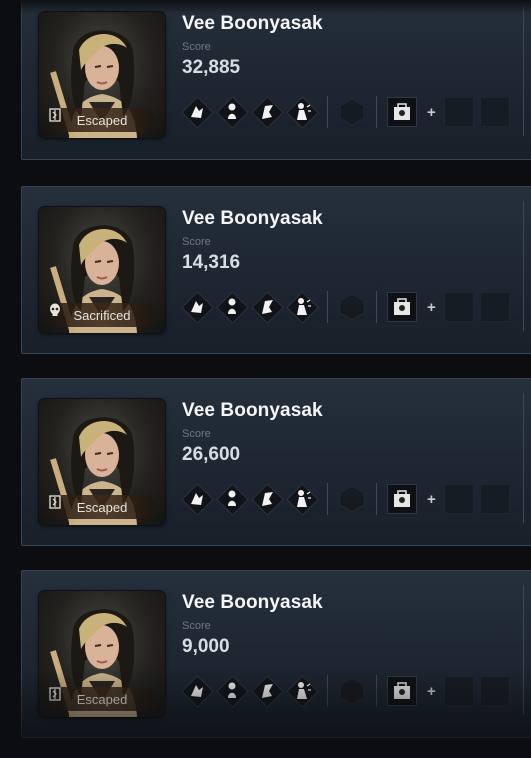 This screenshot has height=758, width=531. I want to click on skull-icon, so click(55, 309).